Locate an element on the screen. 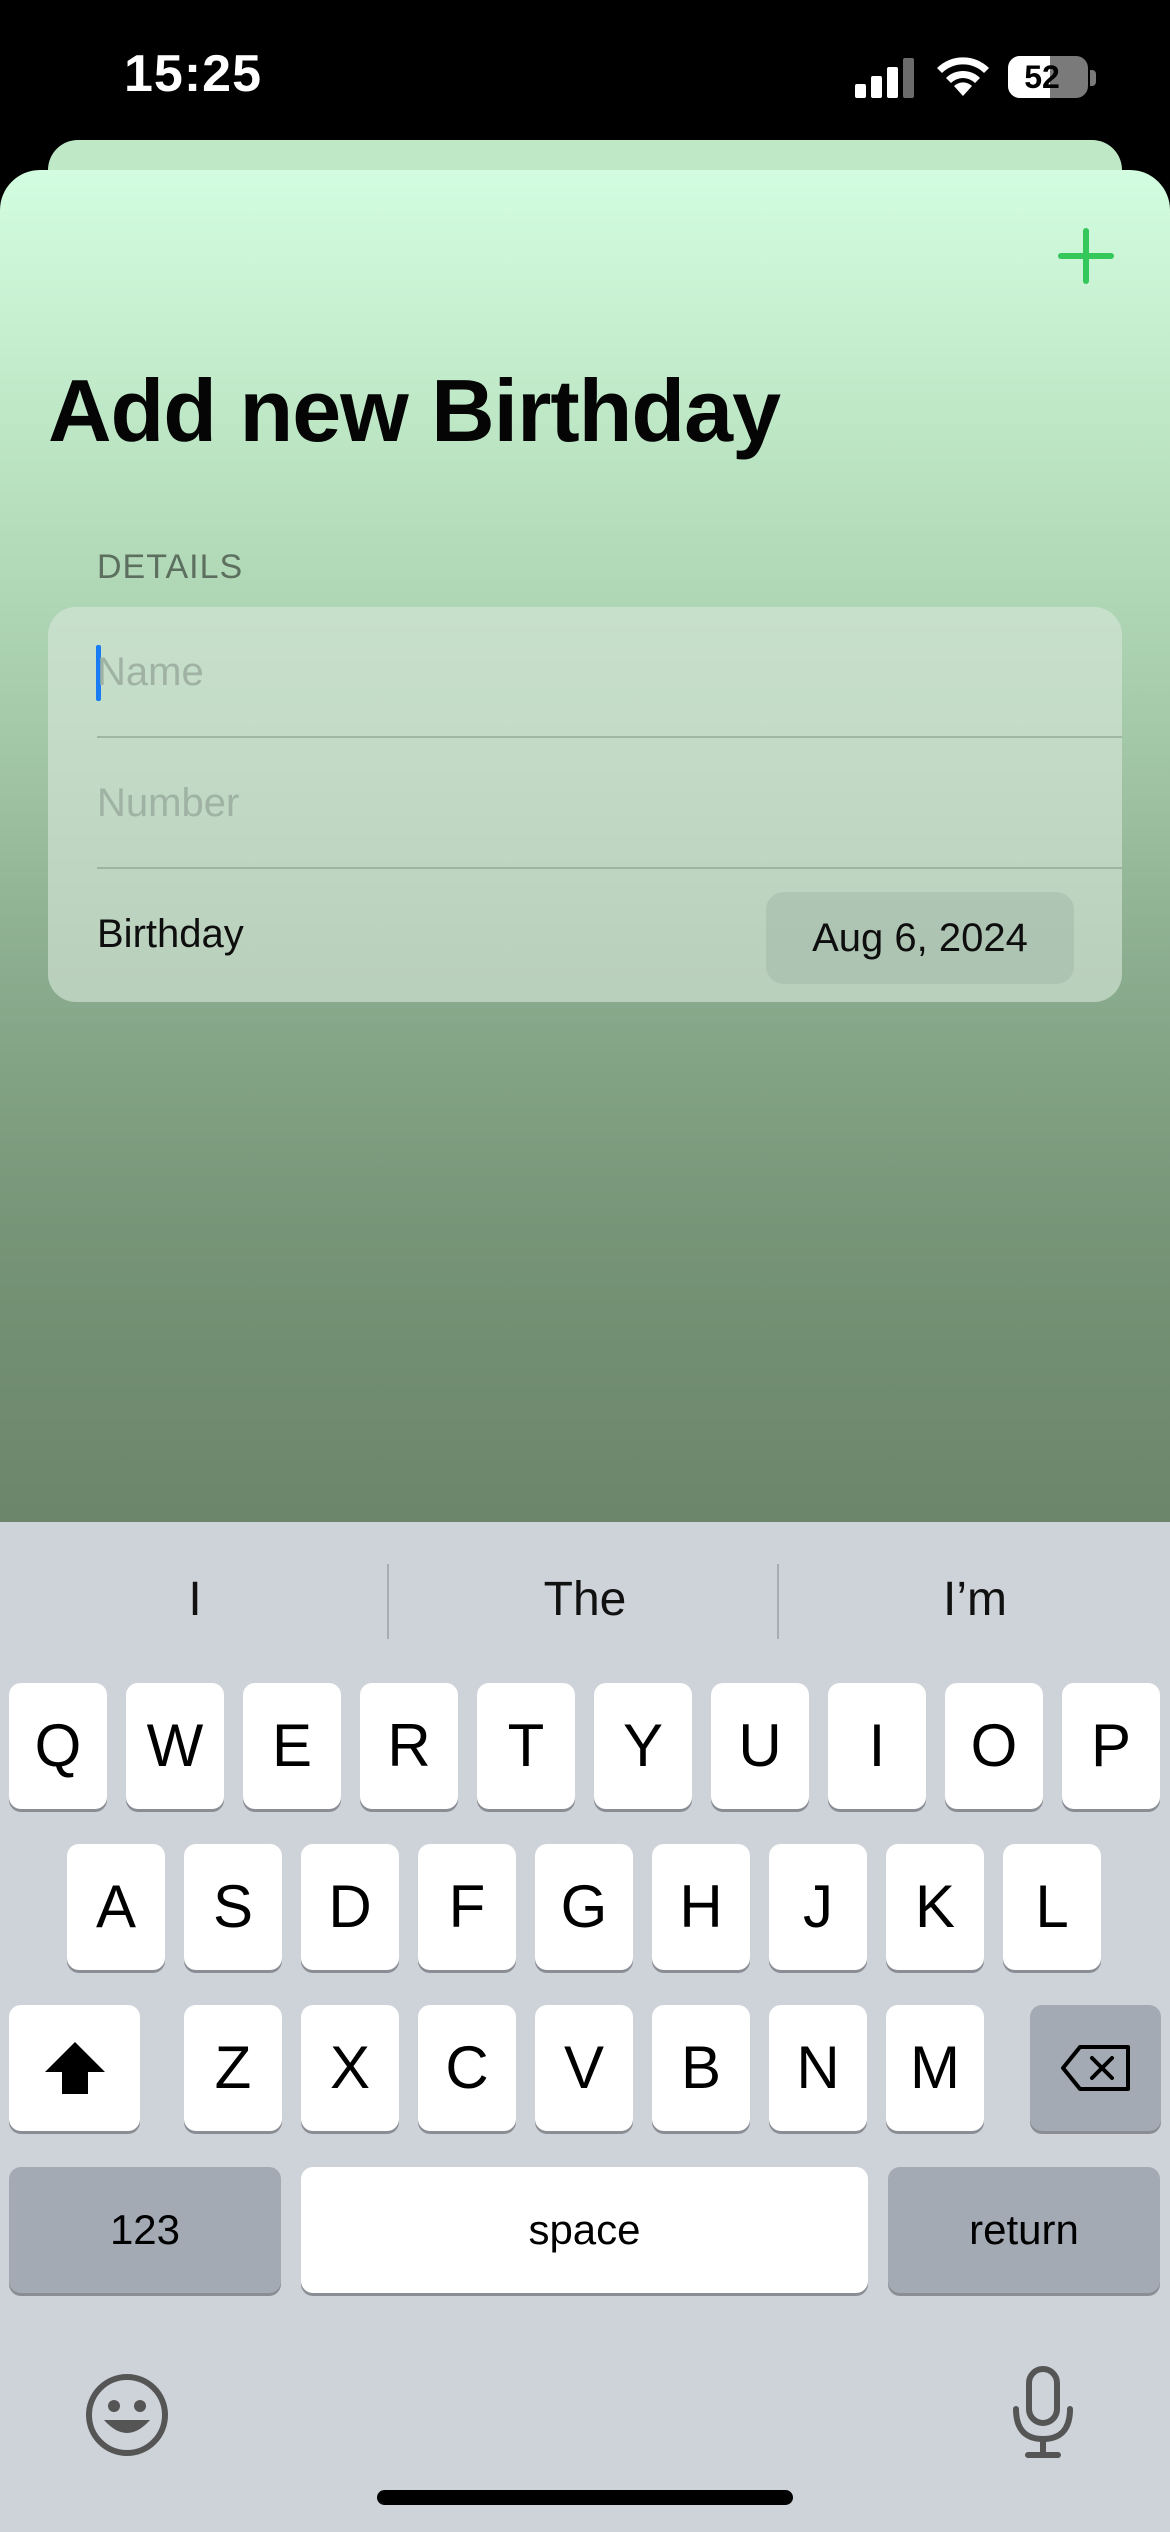 This screenshot has width=1170, height=2532. key-y: Y is located at coordinates (643, 1746).